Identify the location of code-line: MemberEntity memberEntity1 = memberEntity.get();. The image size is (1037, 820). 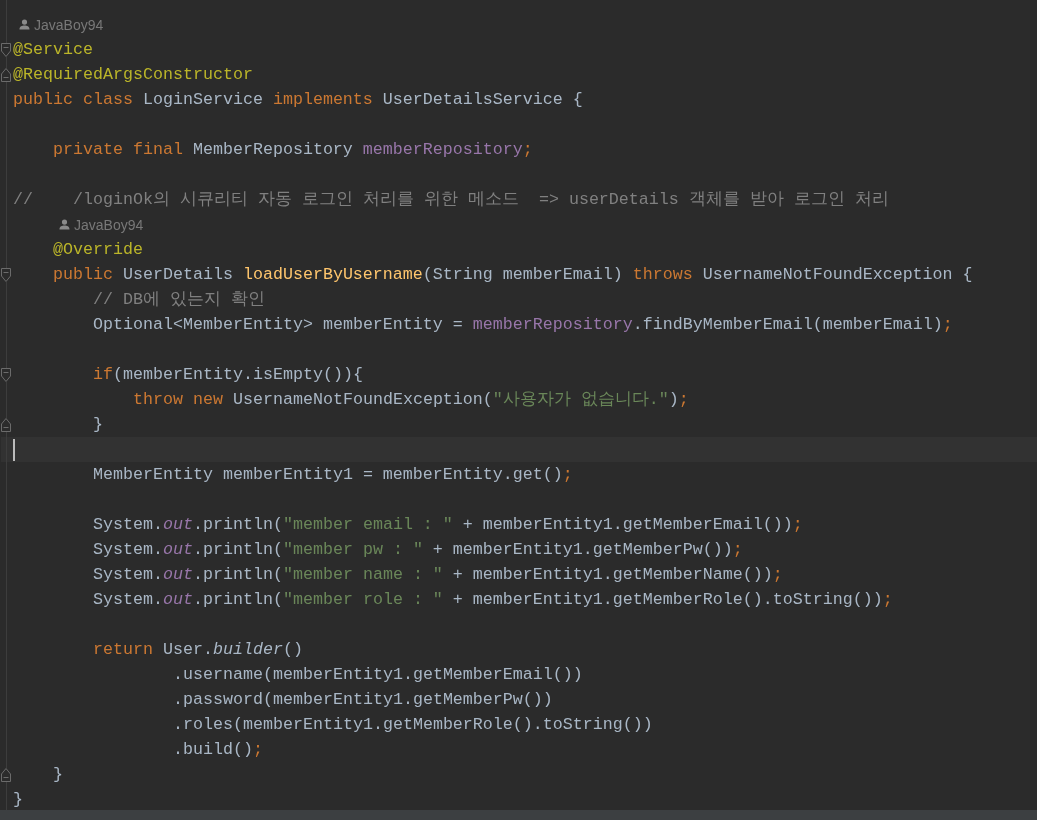
(333, 475).